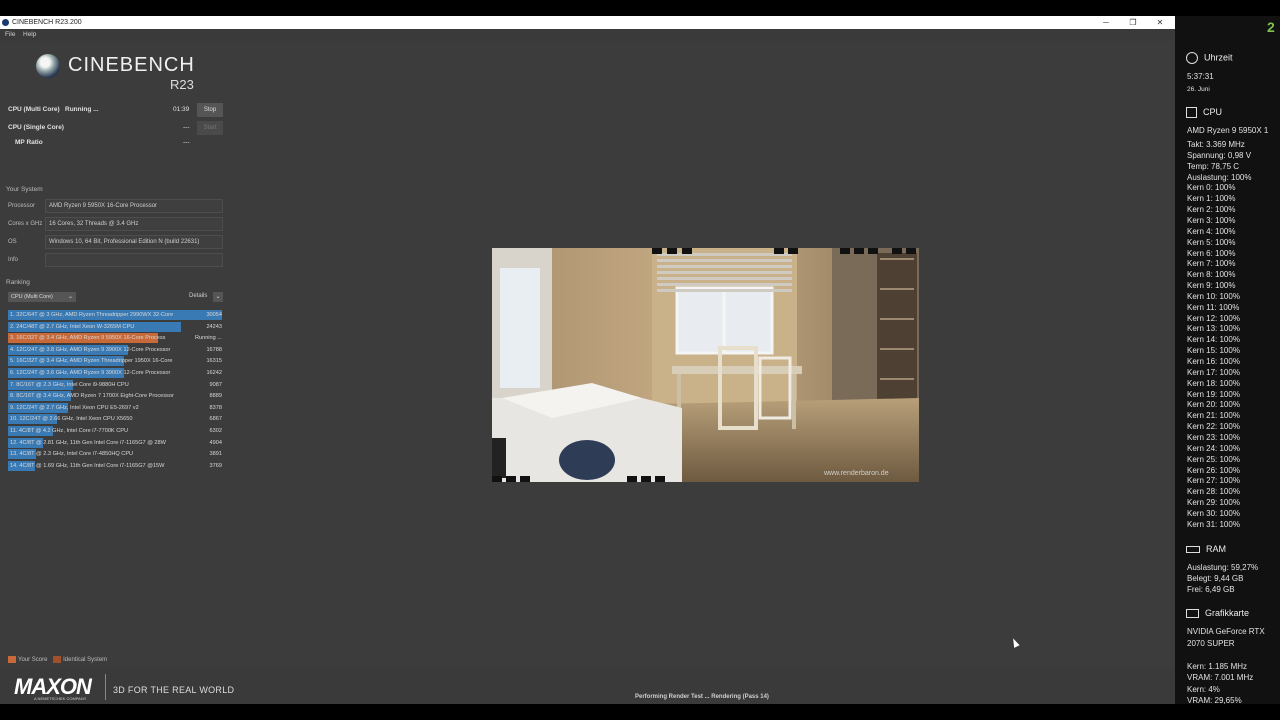  I want to click on details-dropdown-button: ⌄, so click(218, 297).